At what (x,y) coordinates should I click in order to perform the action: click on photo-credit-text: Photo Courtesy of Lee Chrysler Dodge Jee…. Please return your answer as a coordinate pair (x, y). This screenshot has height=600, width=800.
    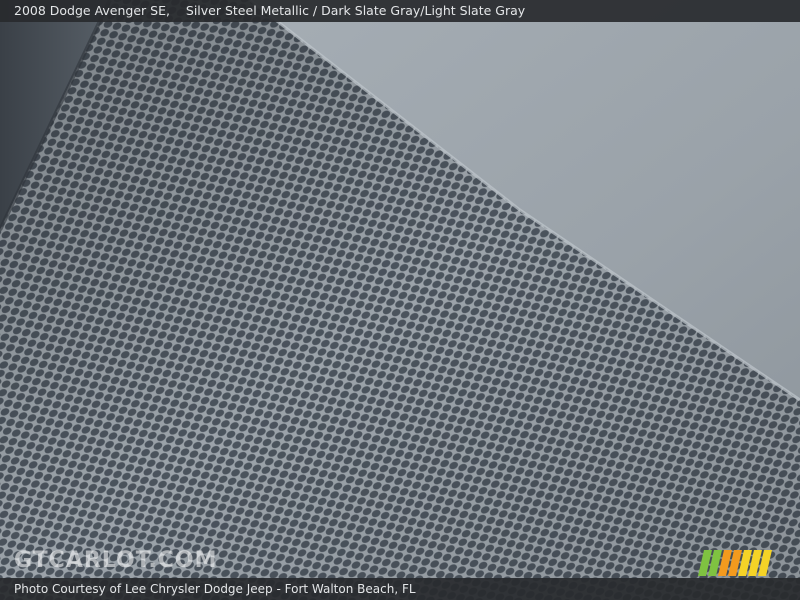
    Looking at the image, I should click on (215, 589).